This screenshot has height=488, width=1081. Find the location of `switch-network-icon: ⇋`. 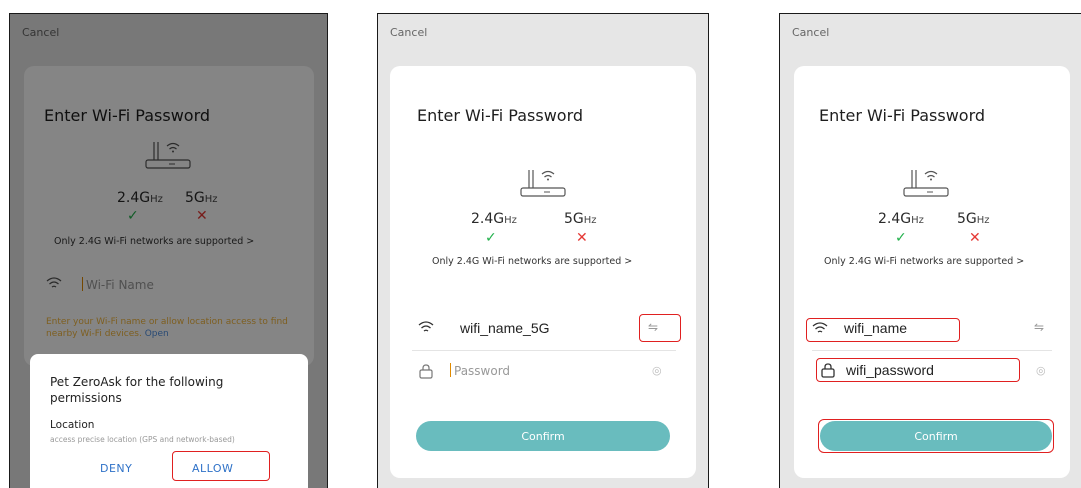

switch-network-icon: ⇋ is located at coordinates (1039, 327).